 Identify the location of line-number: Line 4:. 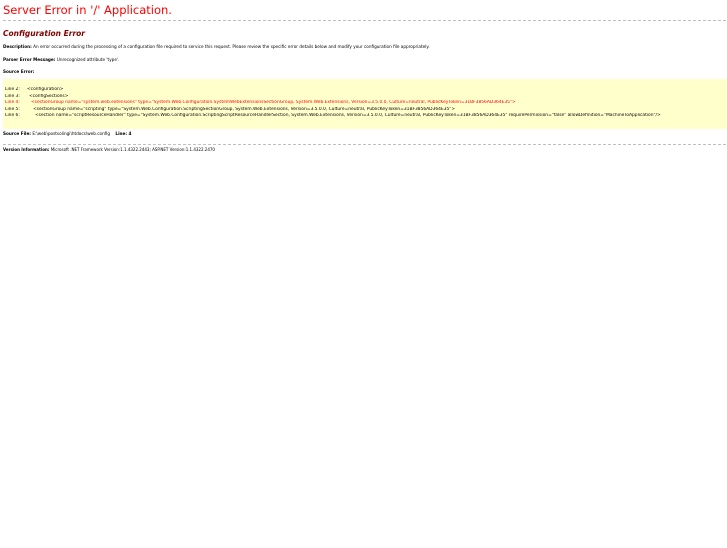
(12, 103).